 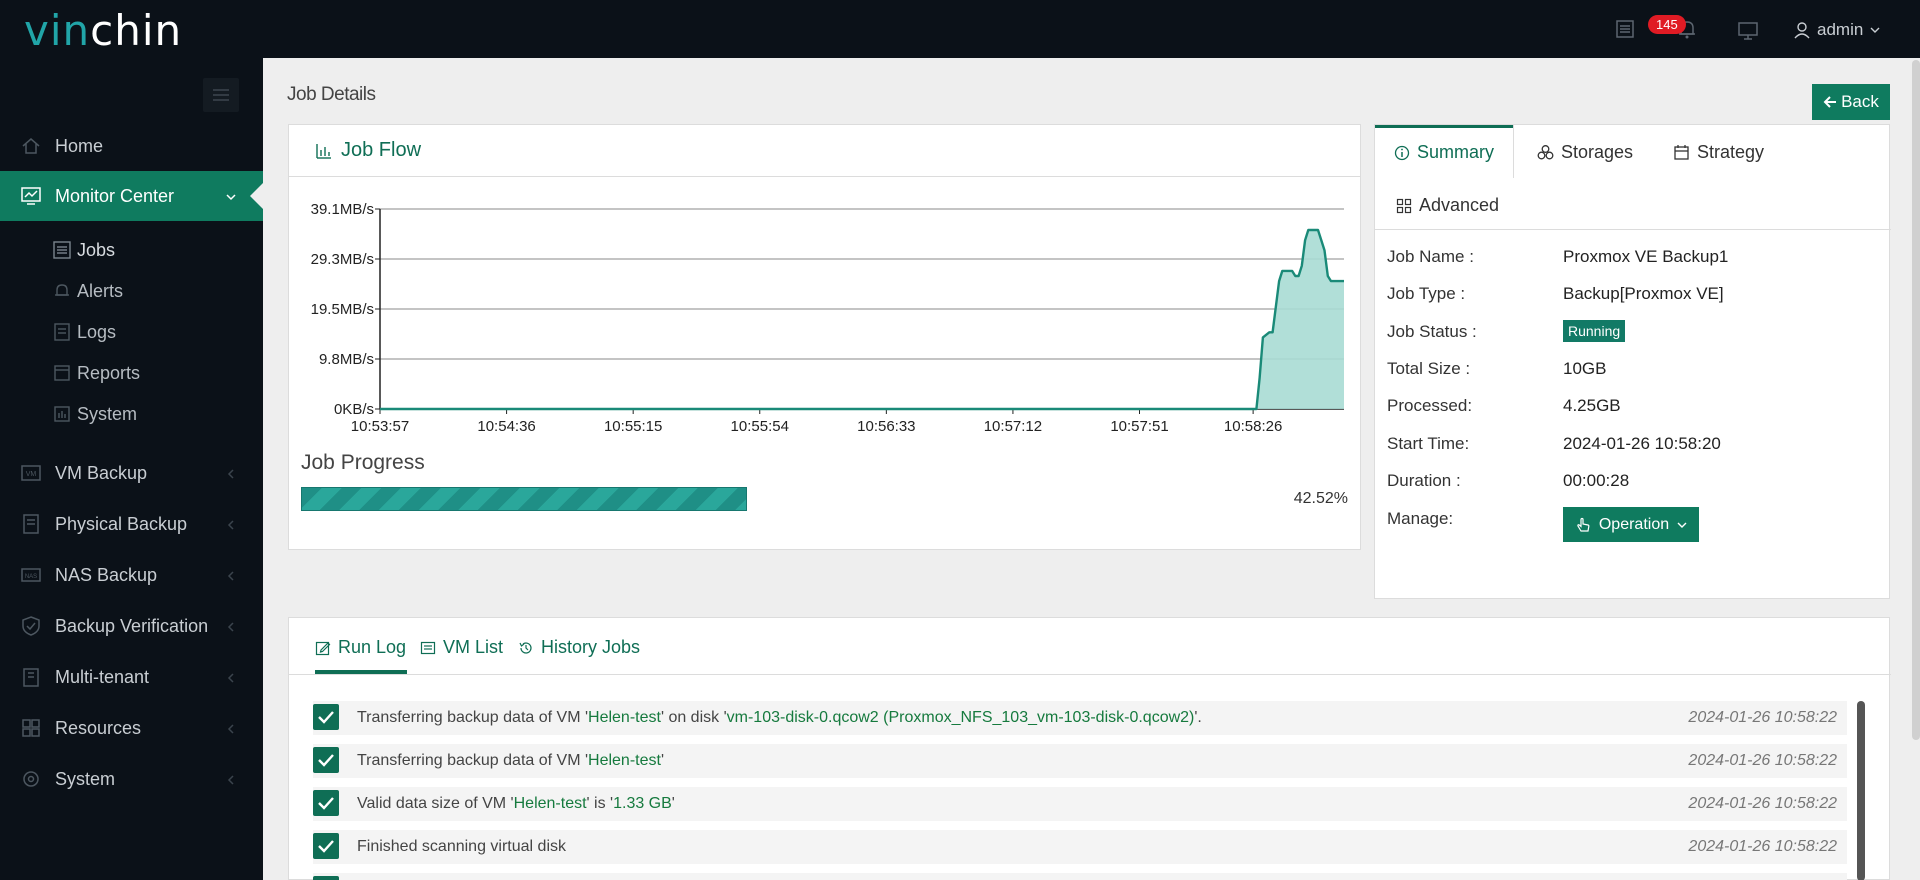 I want to click on top-bar: vinchin 145 admin, so click(x=960, y=29).